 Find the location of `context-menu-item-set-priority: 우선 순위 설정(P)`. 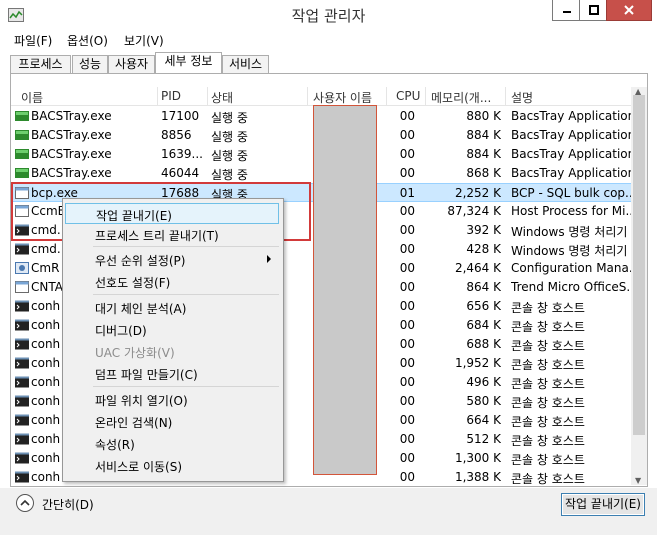

context-menu-item-set-priority: 우선 순위 설정(P) is located at coordinates (172, 259).